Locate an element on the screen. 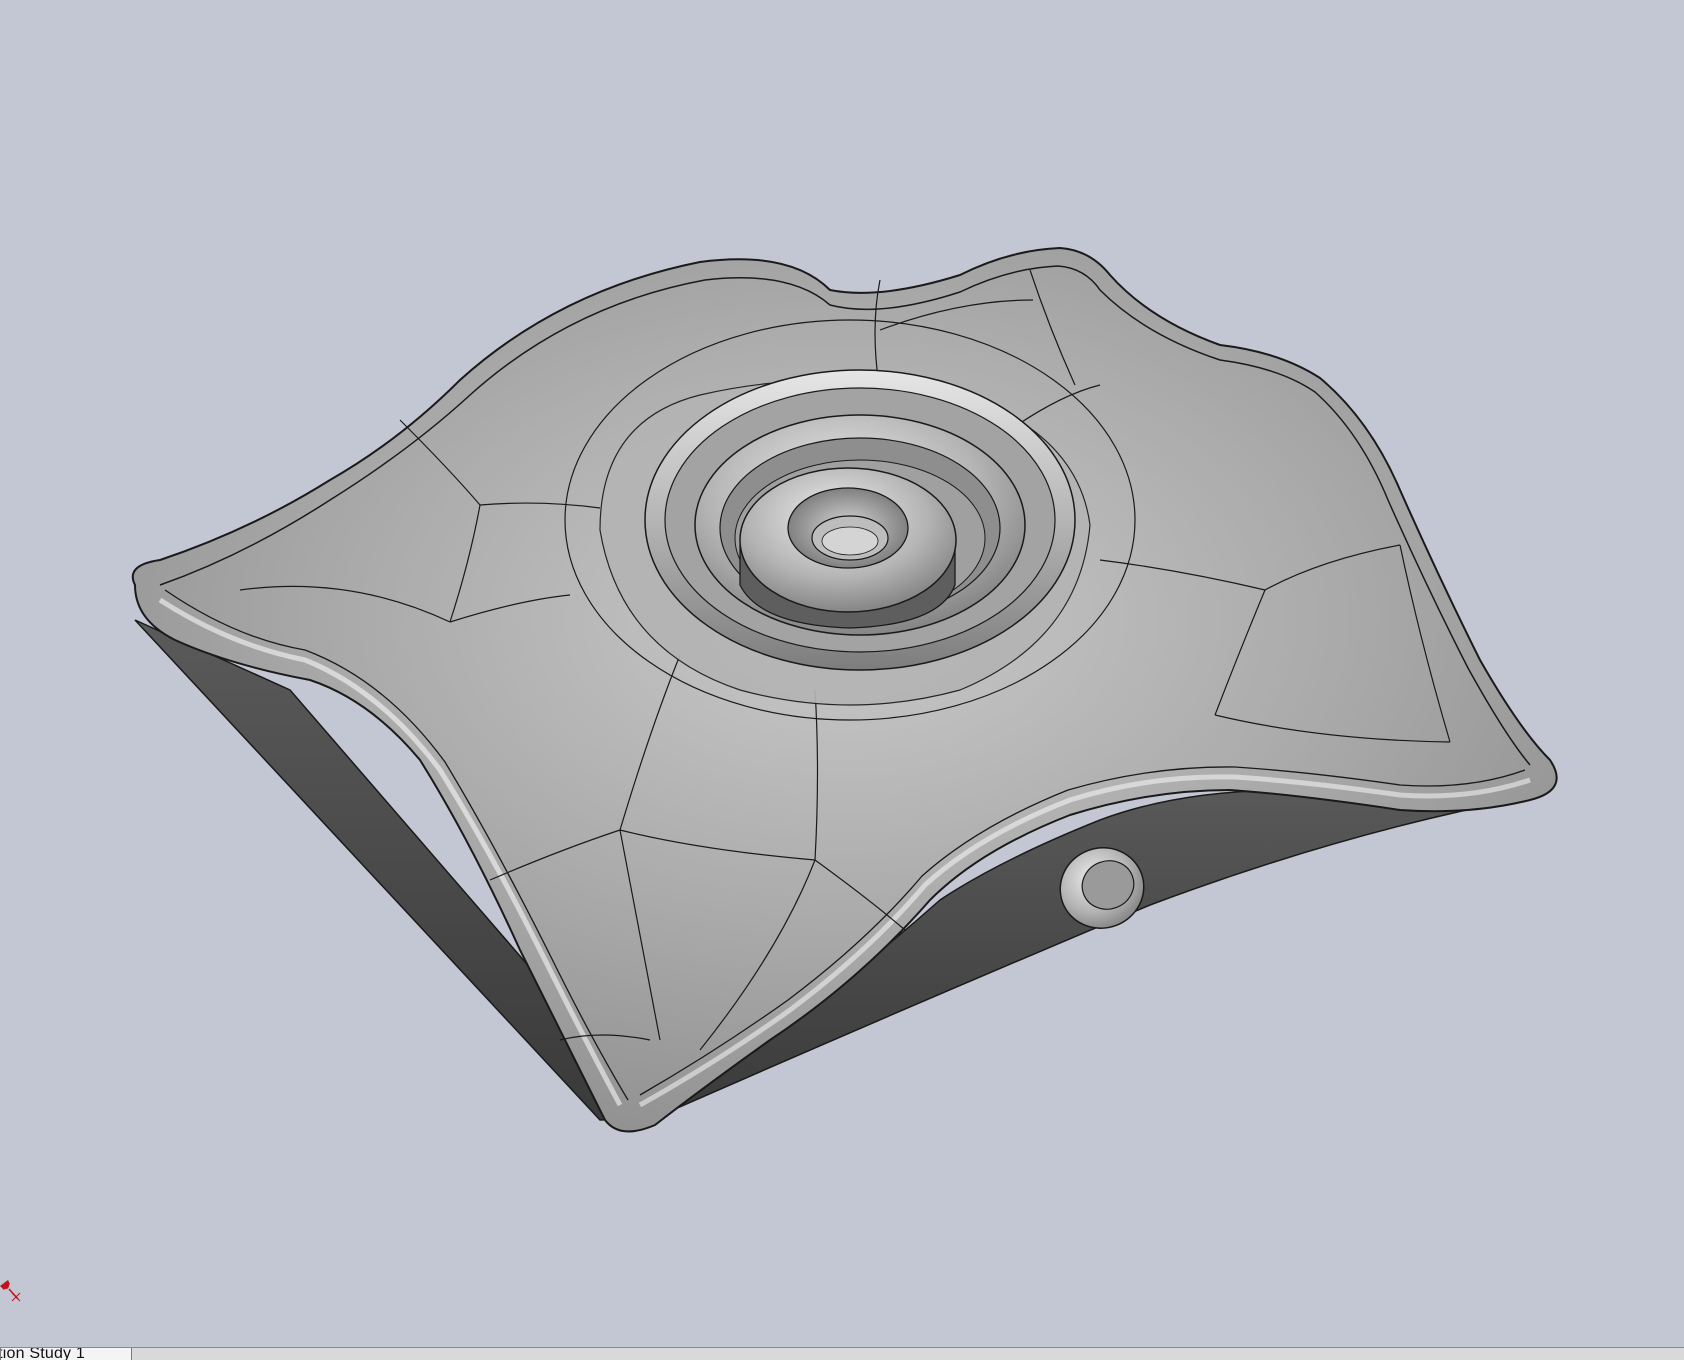 This screenshot has width=1684, height=1360. tab-motion-study: otion Study 1 is located at coordinates (66, 1354).